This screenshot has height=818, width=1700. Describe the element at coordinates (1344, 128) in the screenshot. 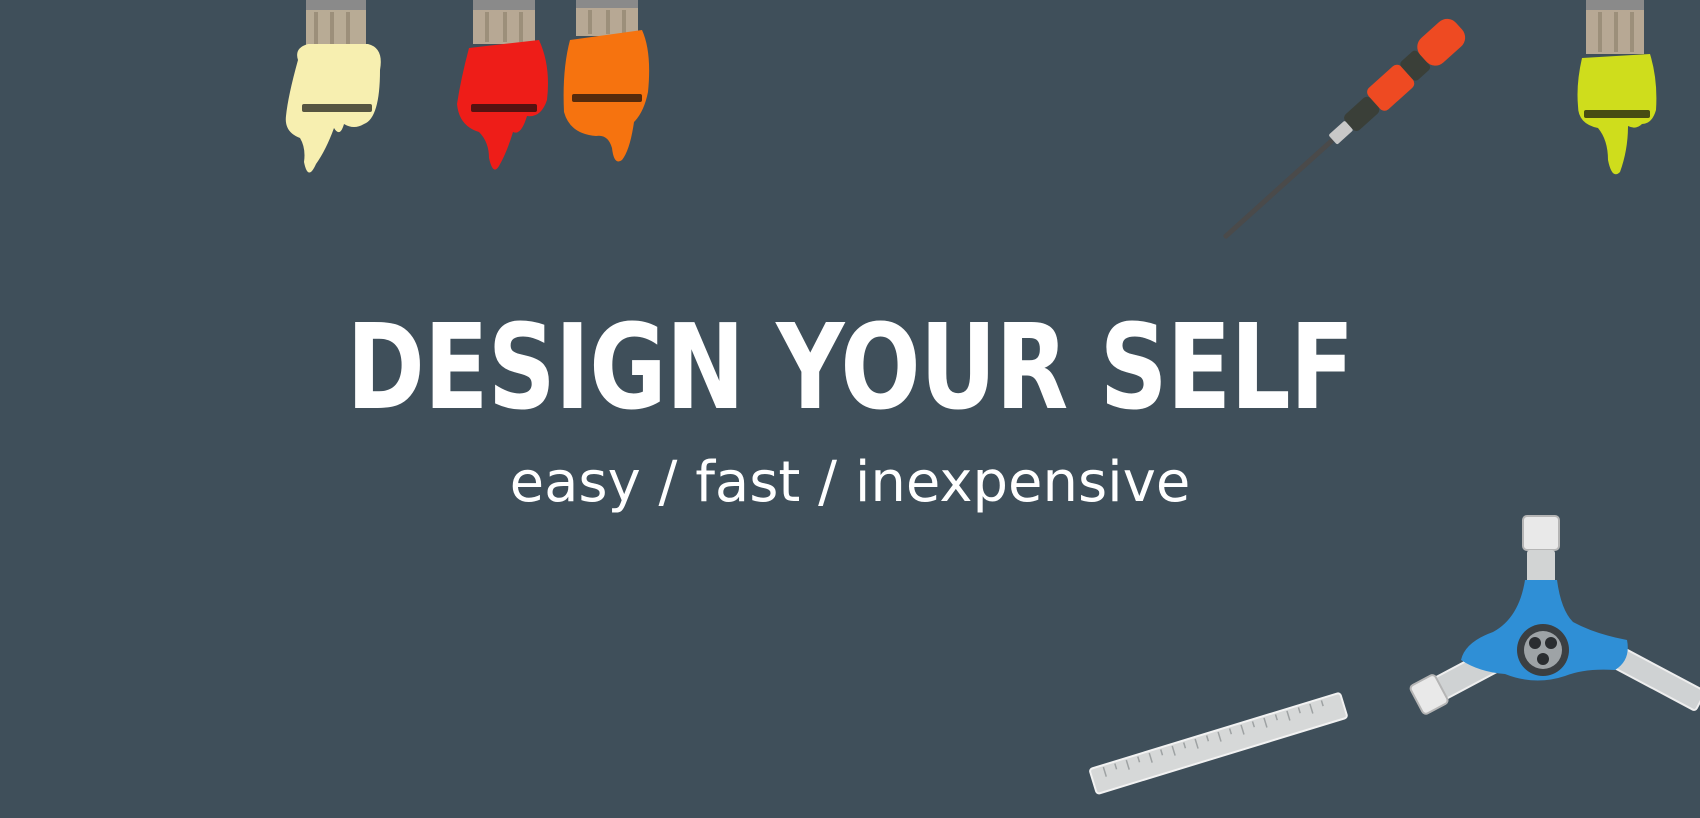

I see `screwdriver-icon` at that location.